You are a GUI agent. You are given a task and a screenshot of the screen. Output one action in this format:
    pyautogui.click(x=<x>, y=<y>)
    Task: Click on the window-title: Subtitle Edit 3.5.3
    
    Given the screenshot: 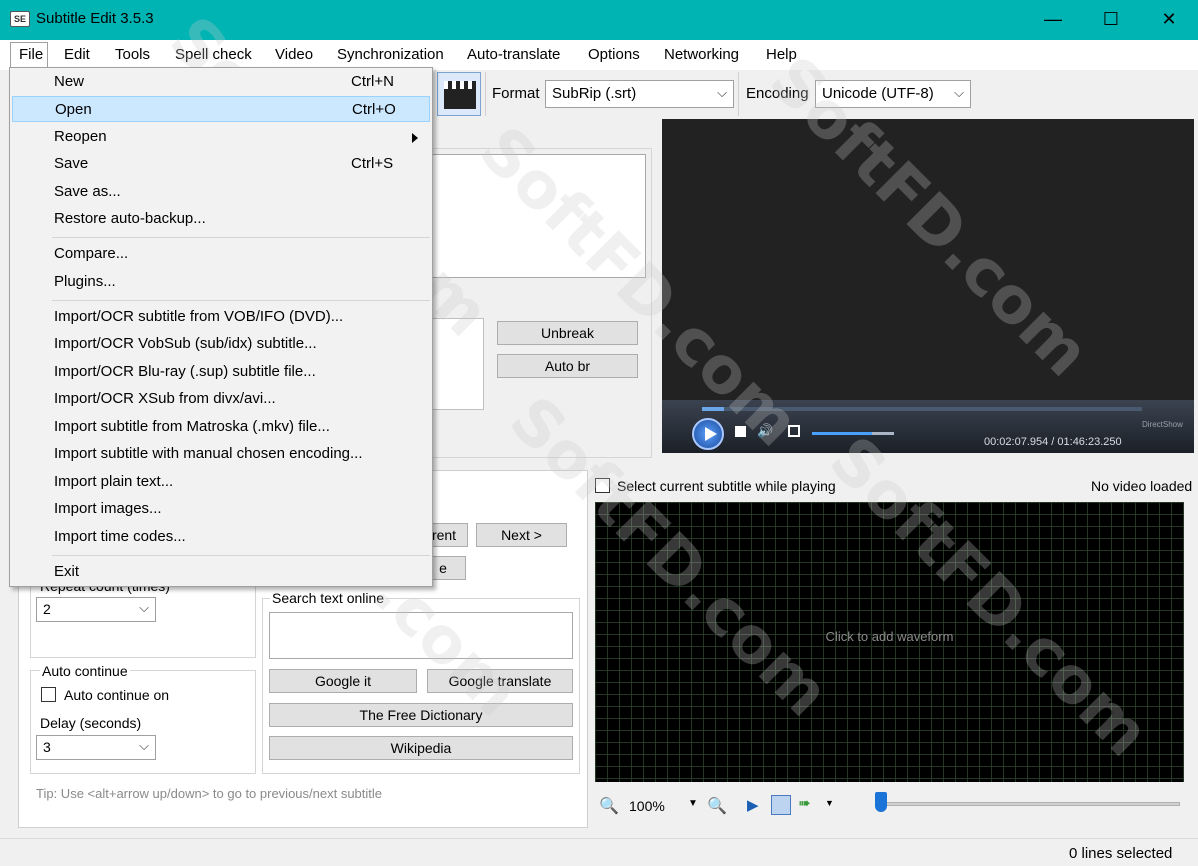 What is the action you would take?
    pyautogui.click(x=95, y=18)
    